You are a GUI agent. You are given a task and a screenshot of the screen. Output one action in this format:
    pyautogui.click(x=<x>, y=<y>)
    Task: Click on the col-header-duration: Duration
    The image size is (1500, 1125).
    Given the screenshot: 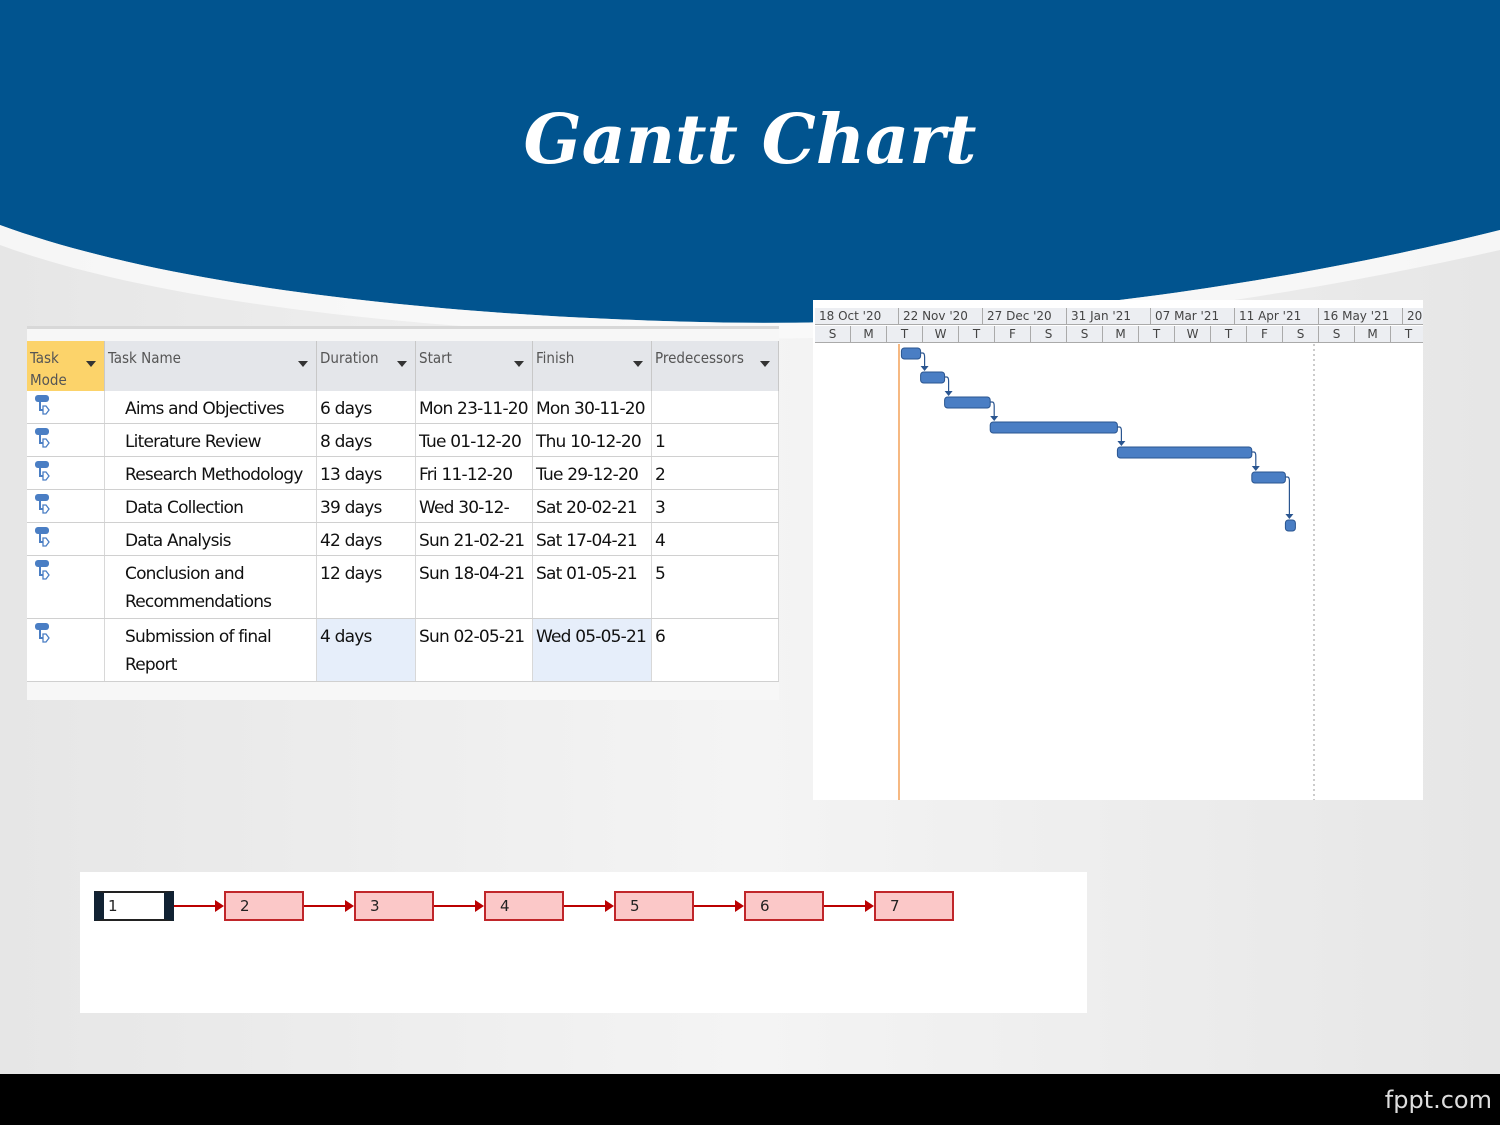 What is the action you would take?
    pyautogui.click(x=366, y=366)
    